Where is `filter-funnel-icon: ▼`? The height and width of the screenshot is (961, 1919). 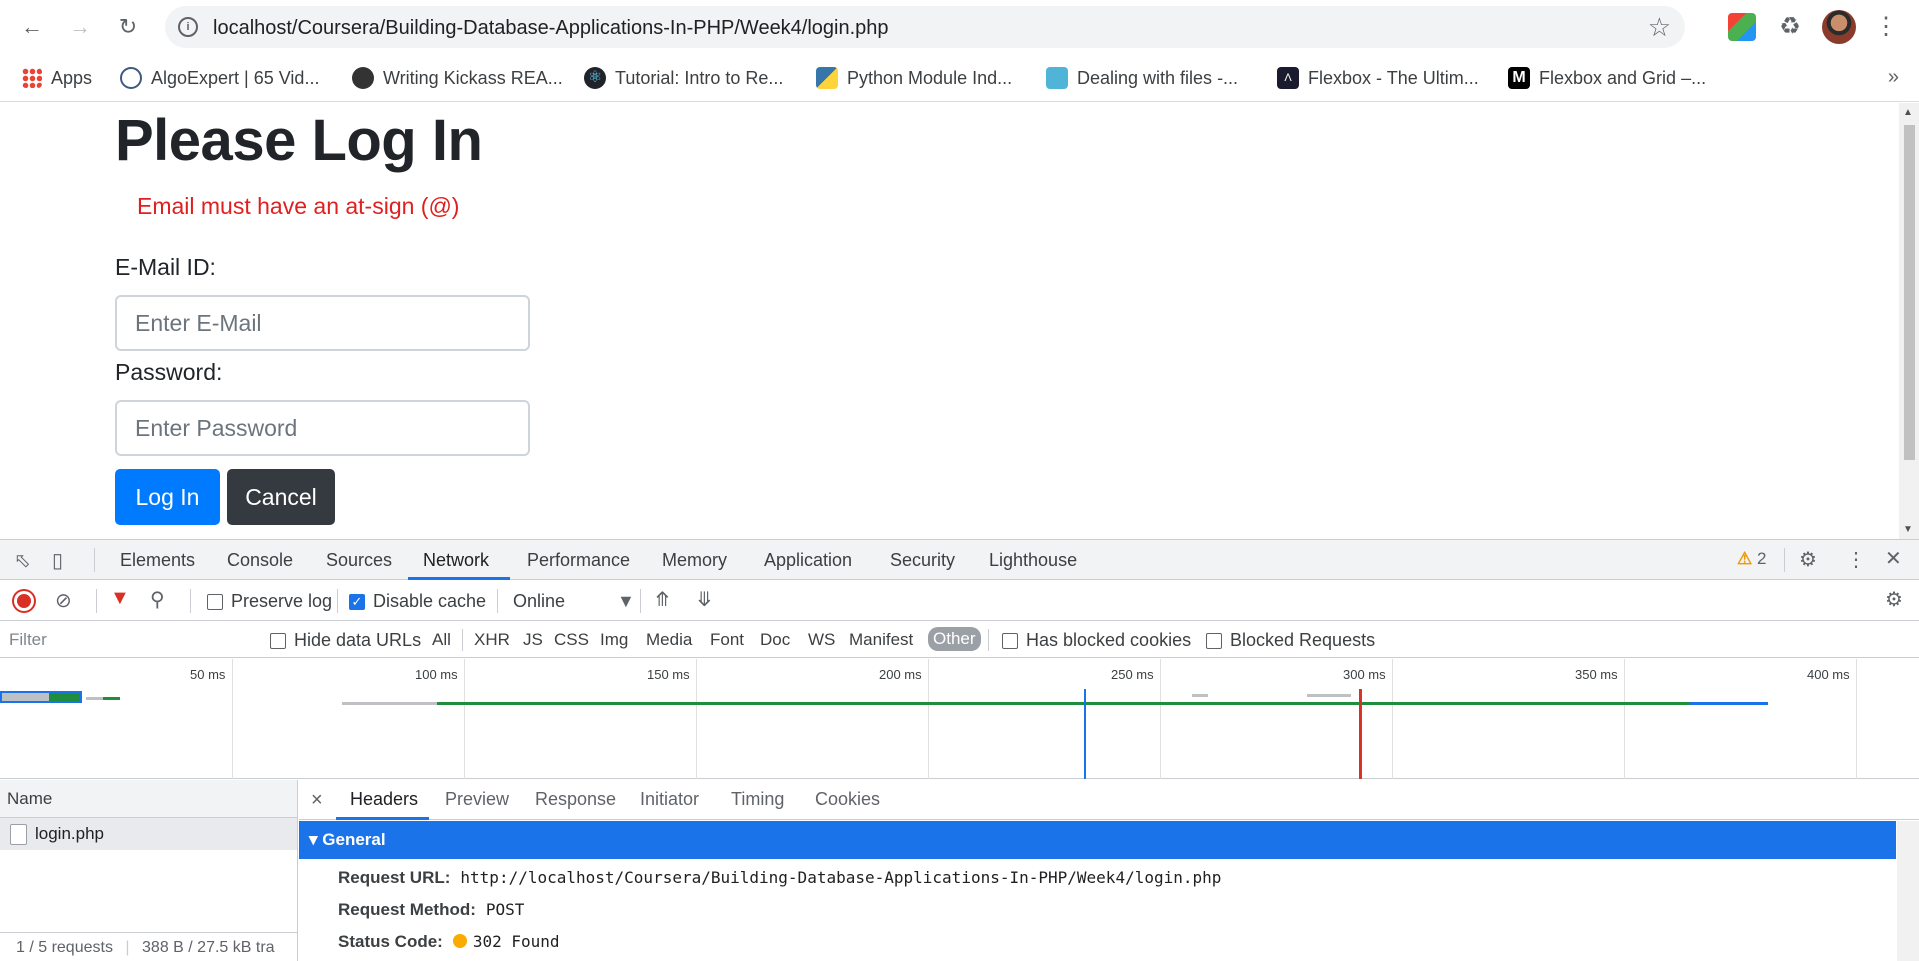
filter-funnel-icon: ▼ is located at coordinates (120, 598).